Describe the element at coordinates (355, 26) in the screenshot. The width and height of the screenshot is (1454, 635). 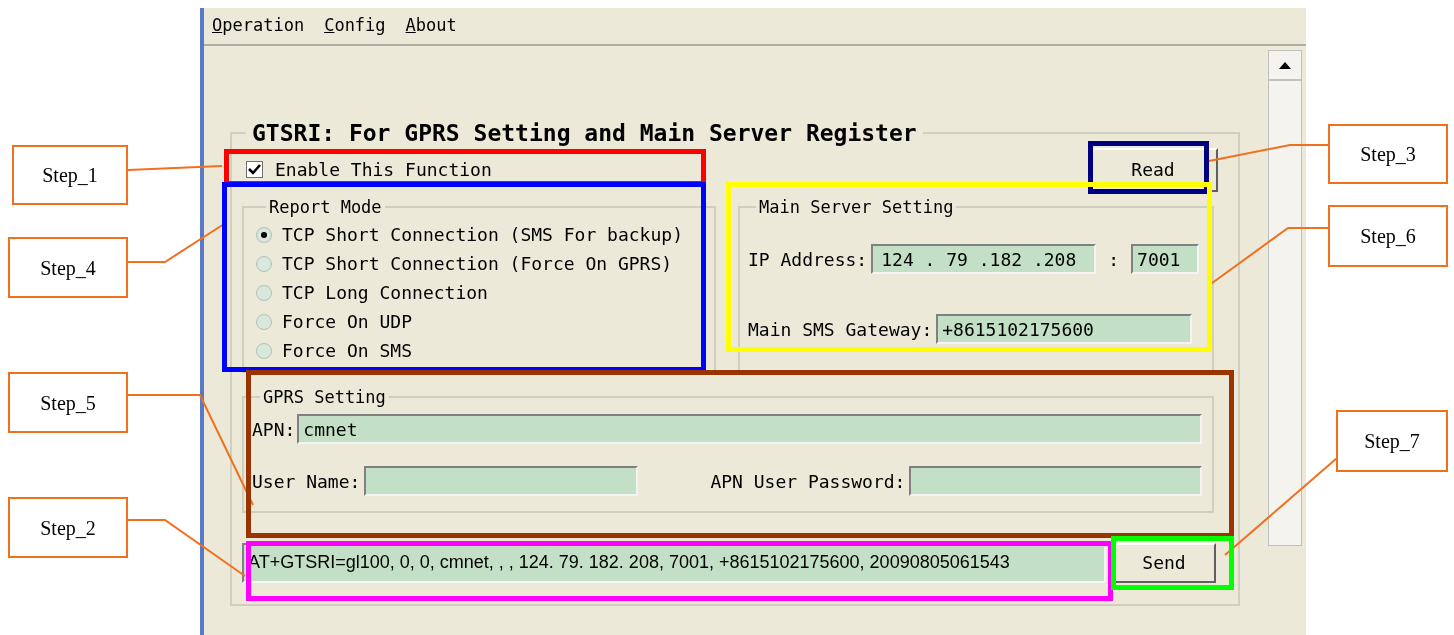
I see `menu-item: Config` at that location.